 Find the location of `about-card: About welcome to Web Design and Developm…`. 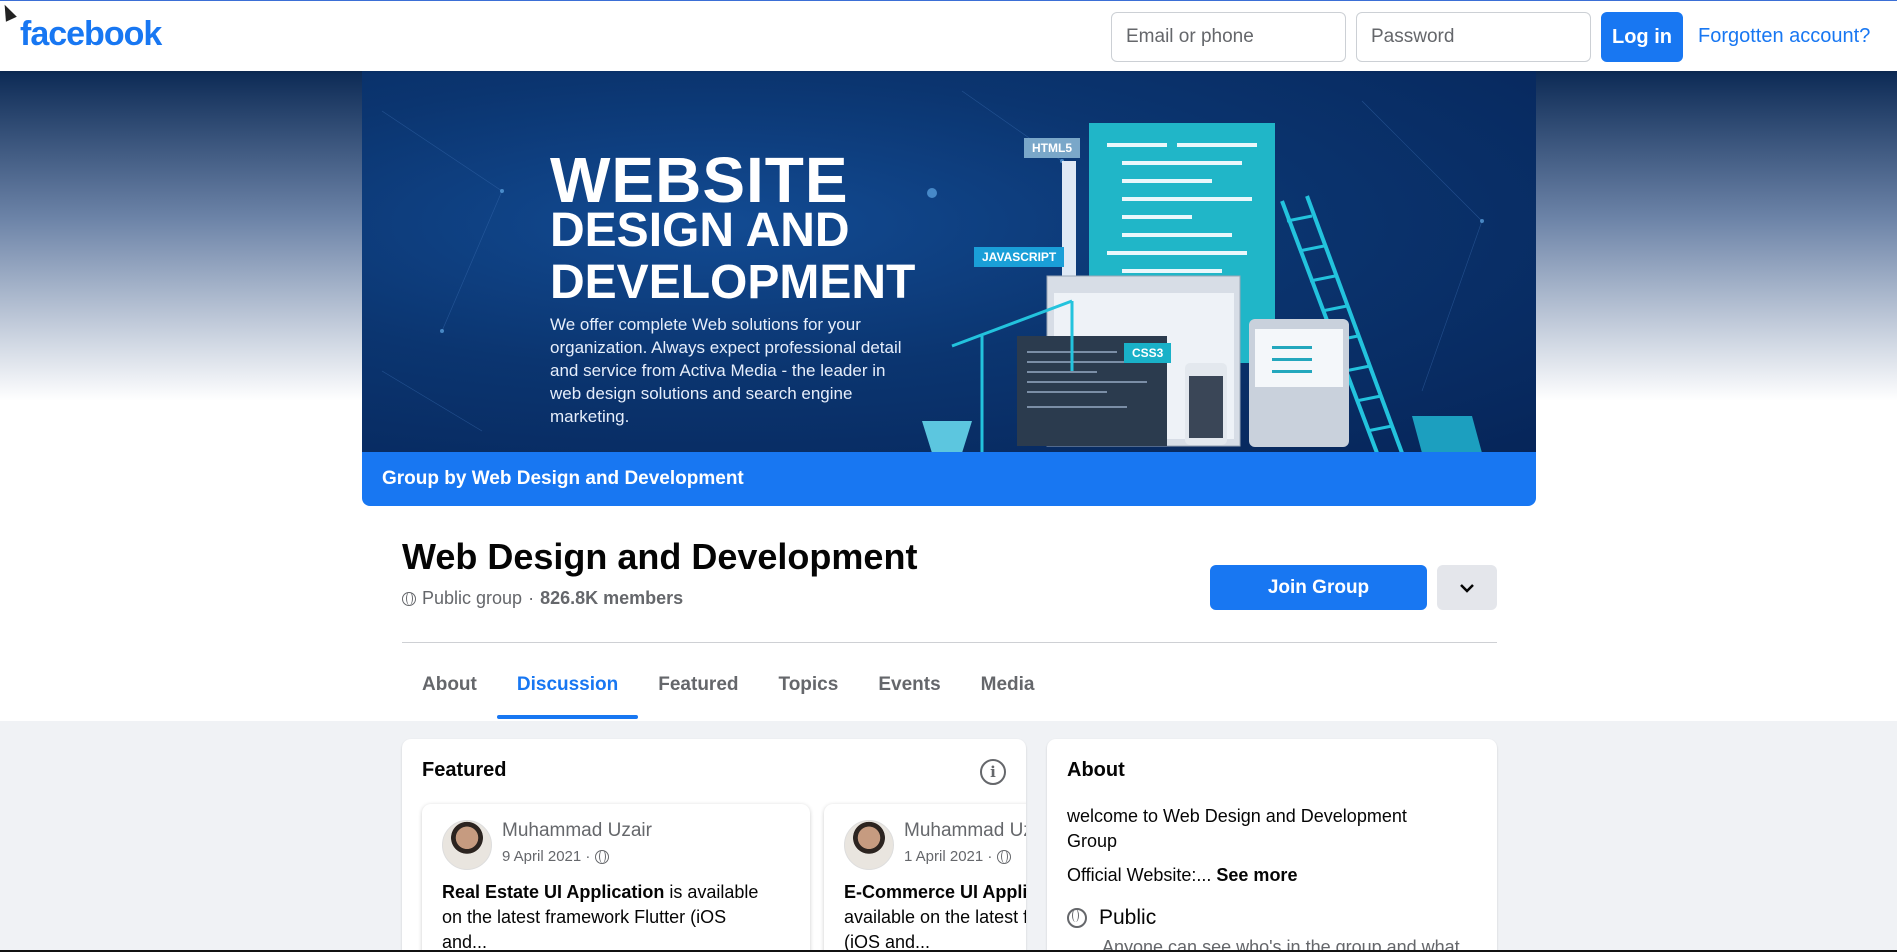

about-card: About welcome to Web Design and Developm… is located at coordinates (1272, 845).